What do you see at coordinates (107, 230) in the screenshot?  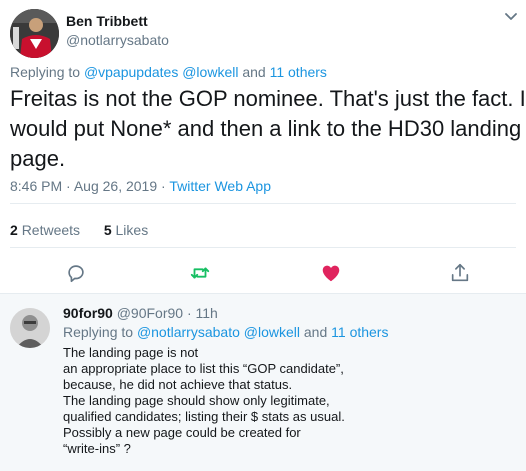 I see `likes-count: 5` at bounding box center [107, 230].